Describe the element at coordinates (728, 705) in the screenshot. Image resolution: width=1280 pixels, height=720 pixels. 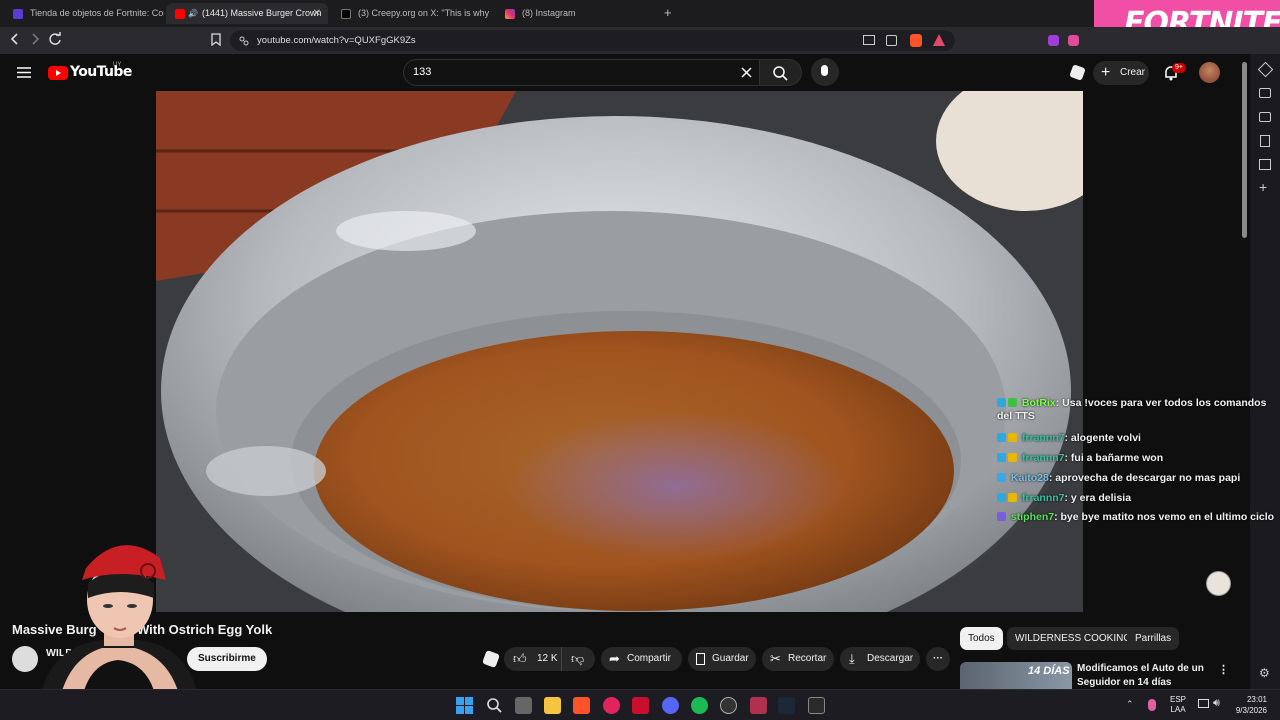
I see `github-icon` at that location.